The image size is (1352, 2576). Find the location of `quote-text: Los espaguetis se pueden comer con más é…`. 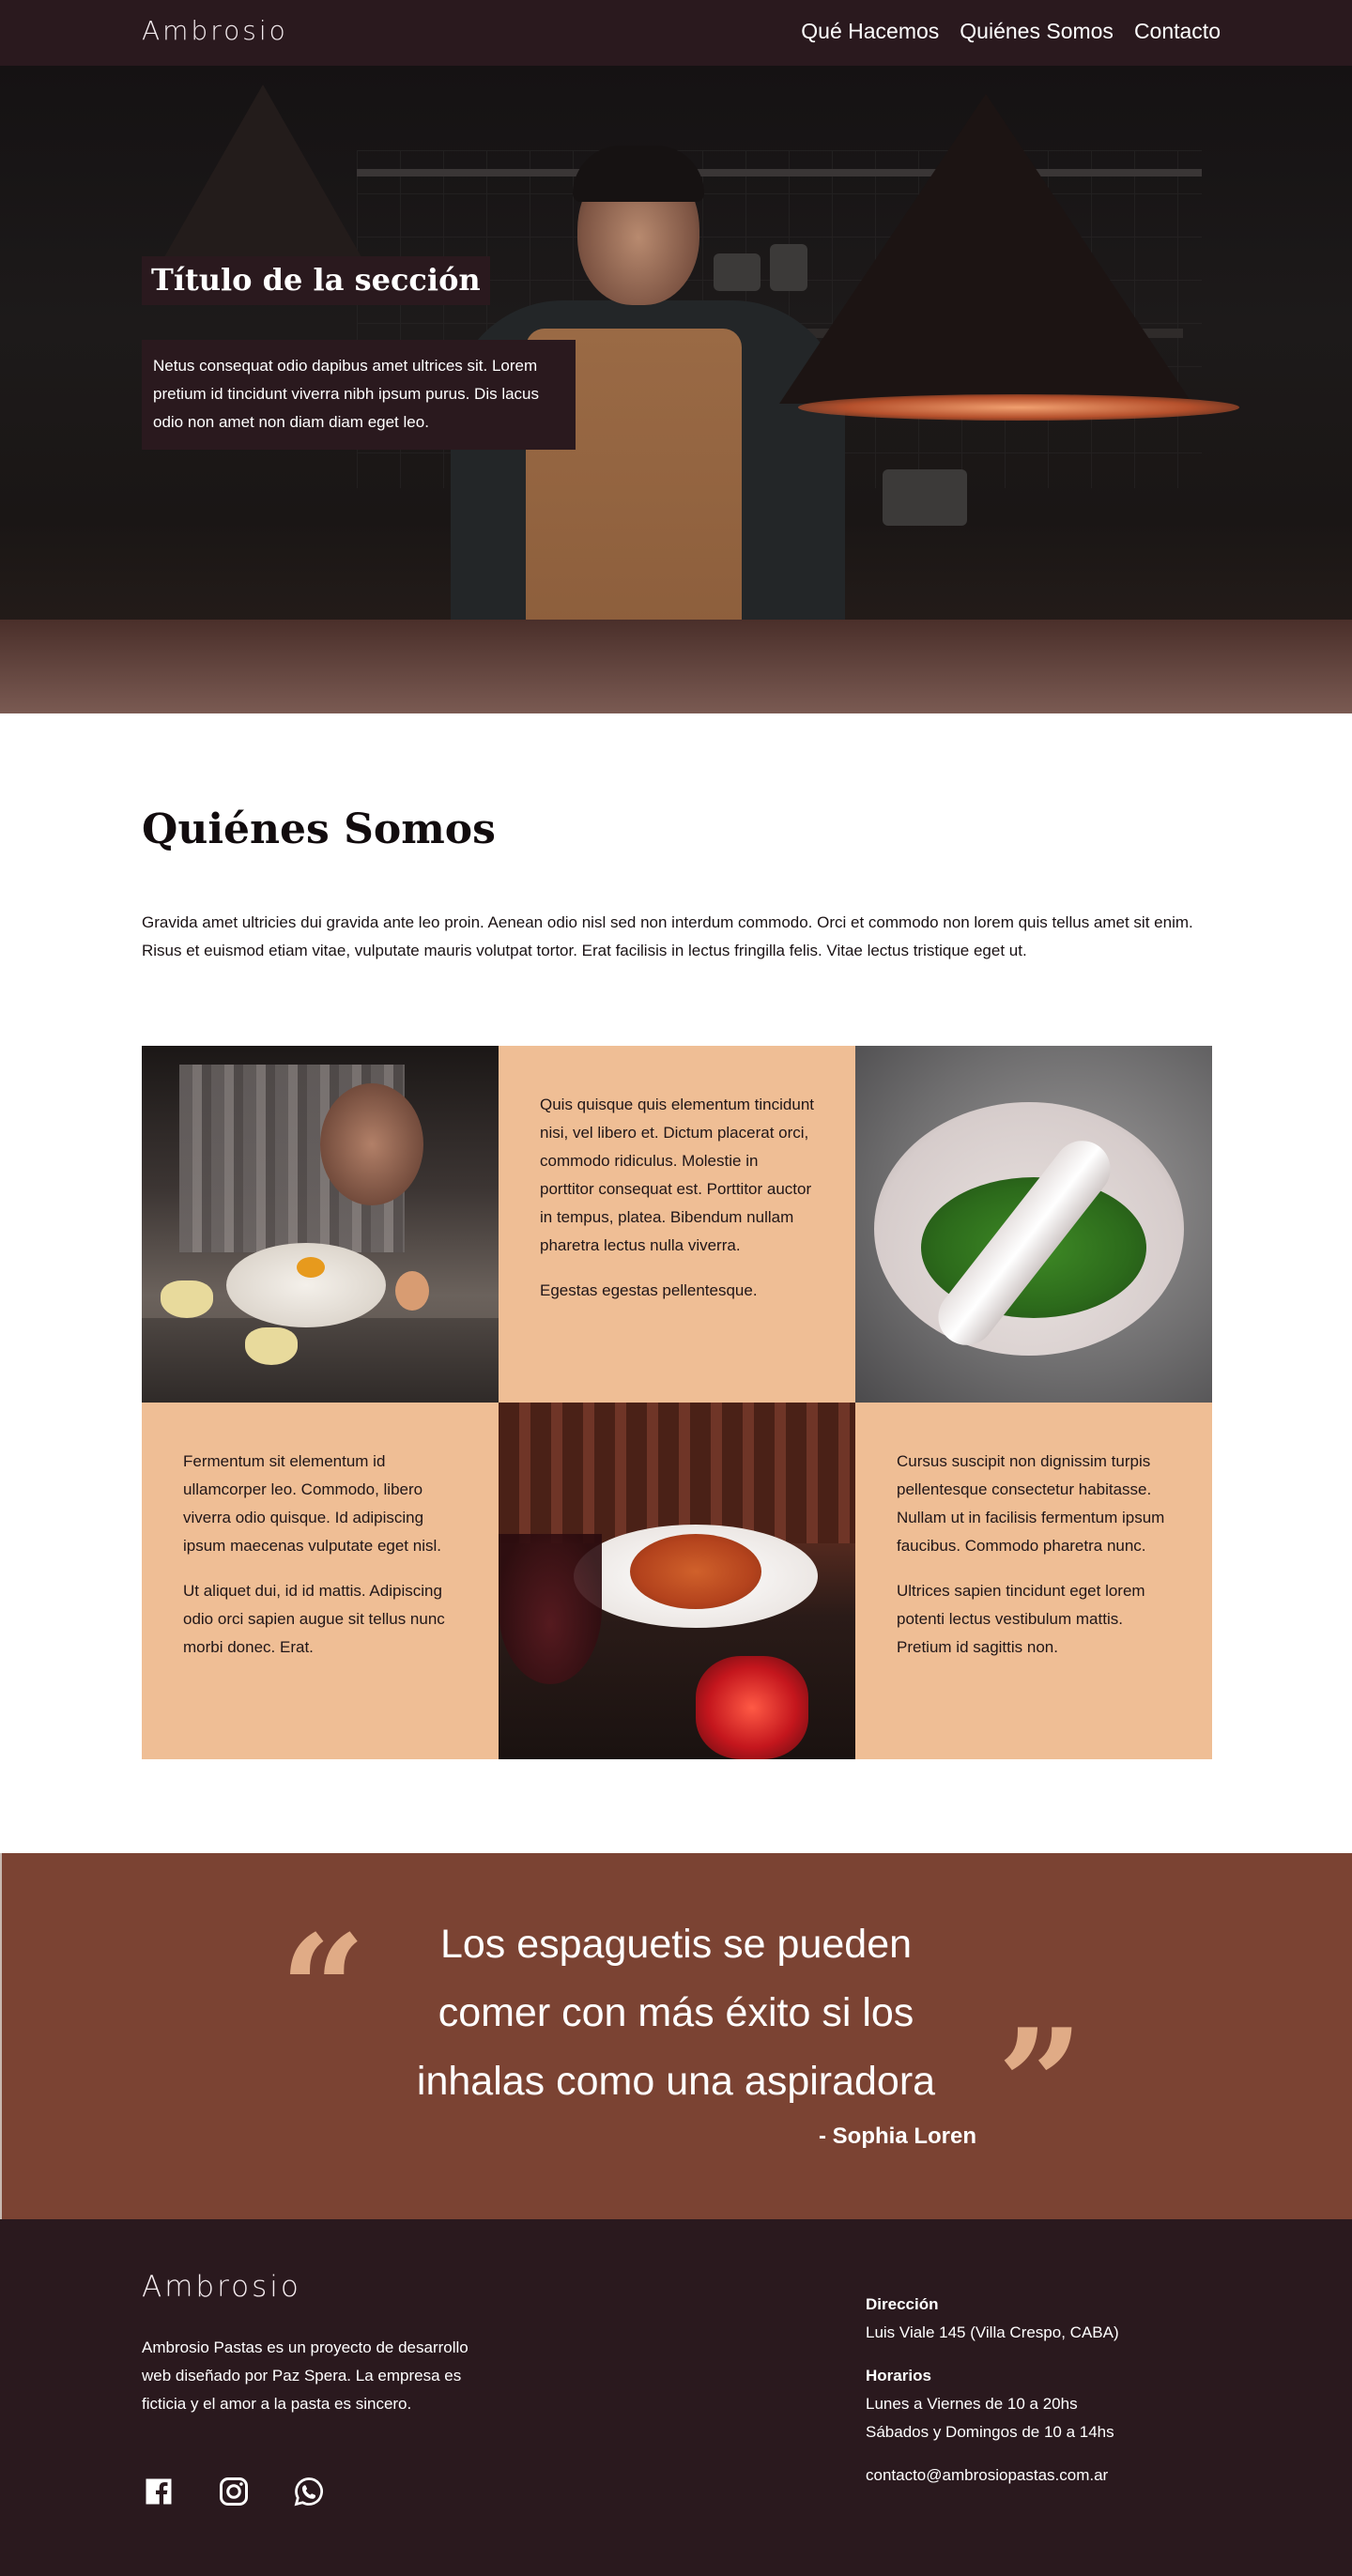

quote-text: Los espaguetis se pueden comer con más é… is located at coordinates (676, 2013).